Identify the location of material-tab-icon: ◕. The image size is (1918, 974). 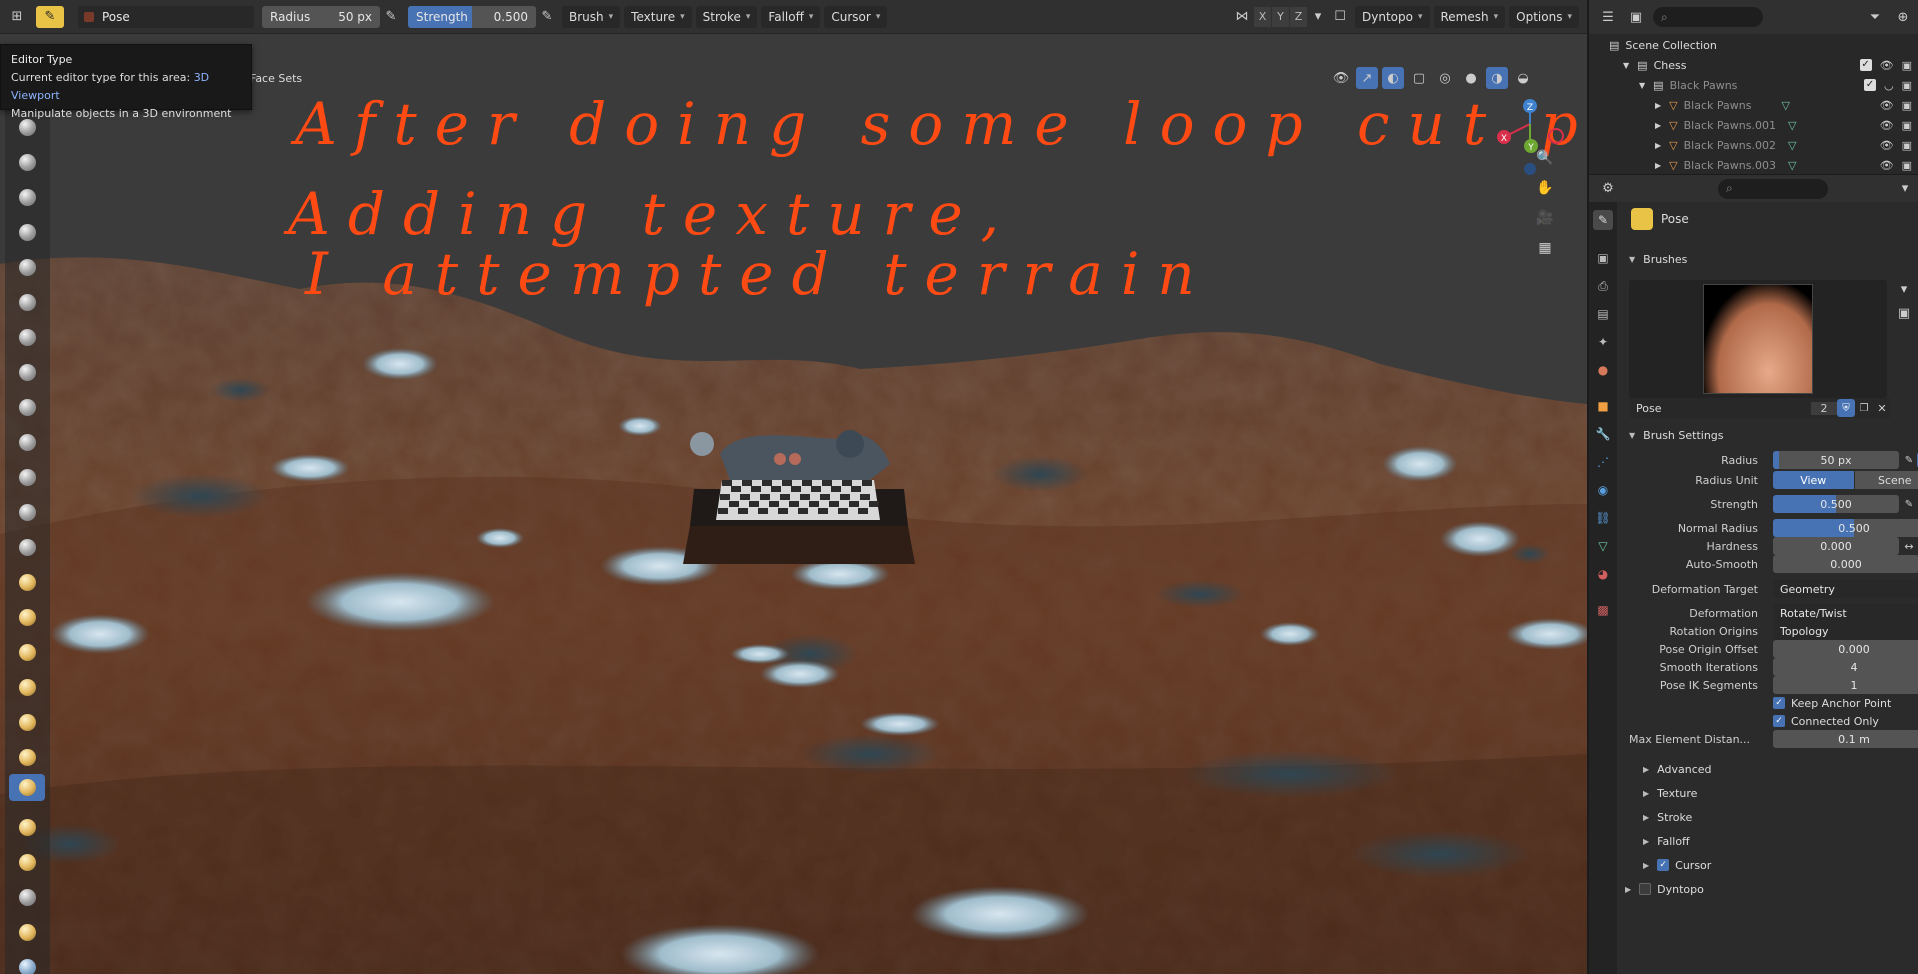
(1603, 574).